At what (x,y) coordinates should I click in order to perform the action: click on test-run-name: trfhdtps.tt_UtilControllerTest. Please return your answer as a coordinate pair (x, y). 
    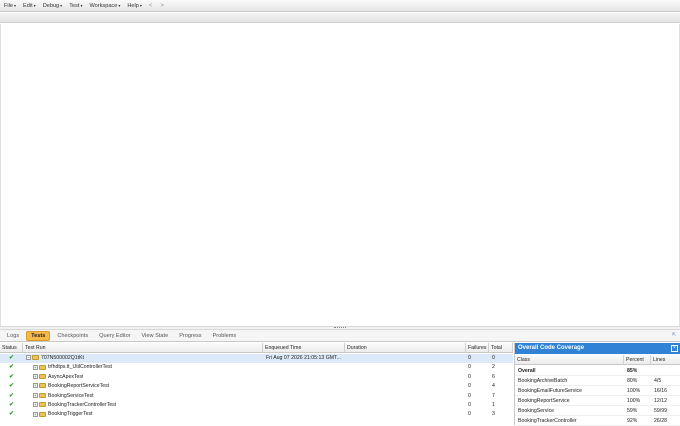
    Looking at the image, I should click on (80, 367).